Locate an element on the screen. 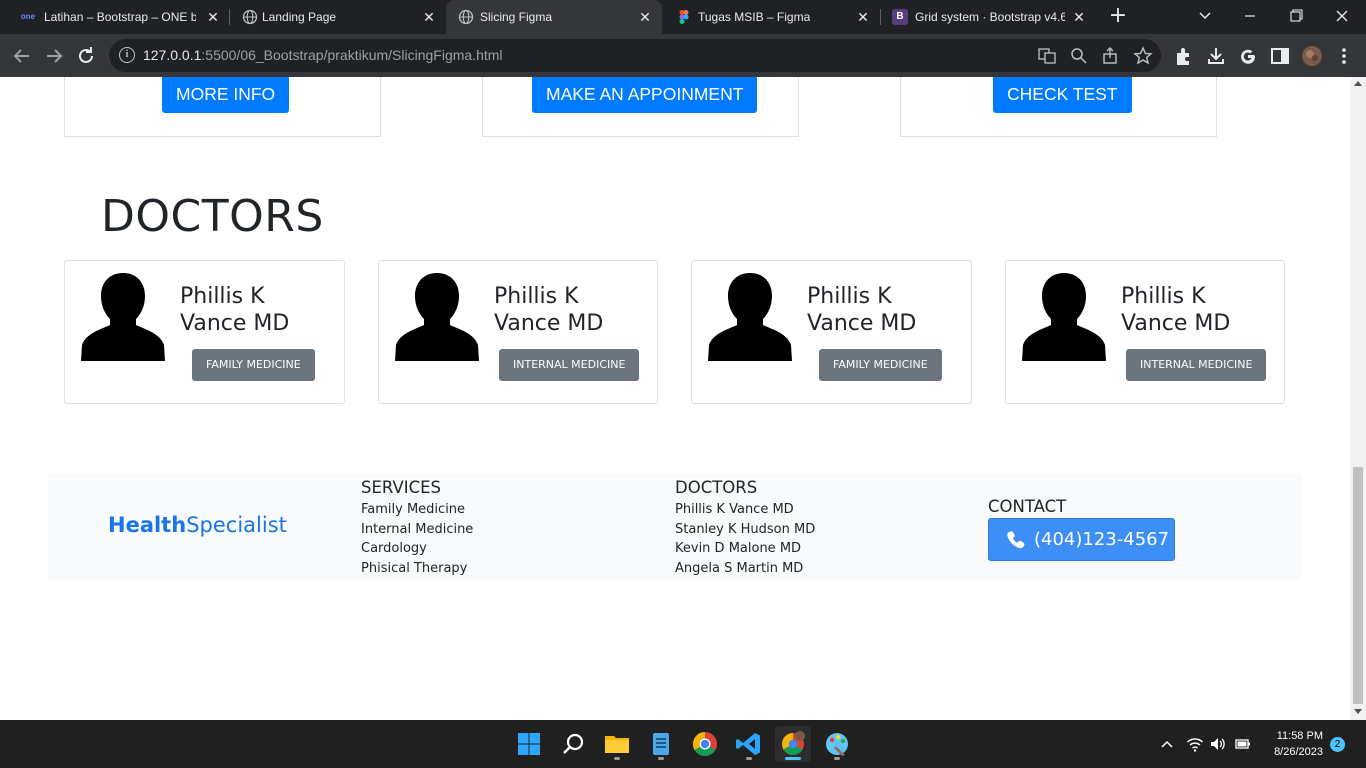 The height and width of the screenshot is (768, 1366). tab-landing-page: Landing Page ✕ is located at coordinates (338, 17).